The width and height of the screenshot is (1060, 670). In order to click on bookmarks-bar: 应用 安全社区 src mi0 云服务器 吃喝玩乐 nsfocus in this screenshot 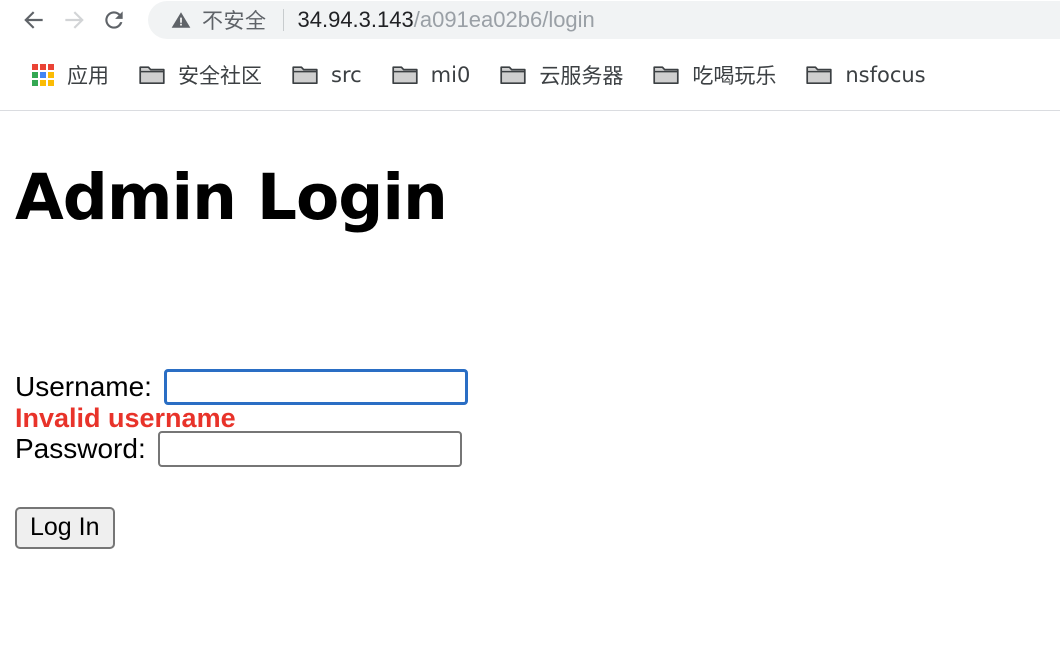, I will do `click(530, 75)`.